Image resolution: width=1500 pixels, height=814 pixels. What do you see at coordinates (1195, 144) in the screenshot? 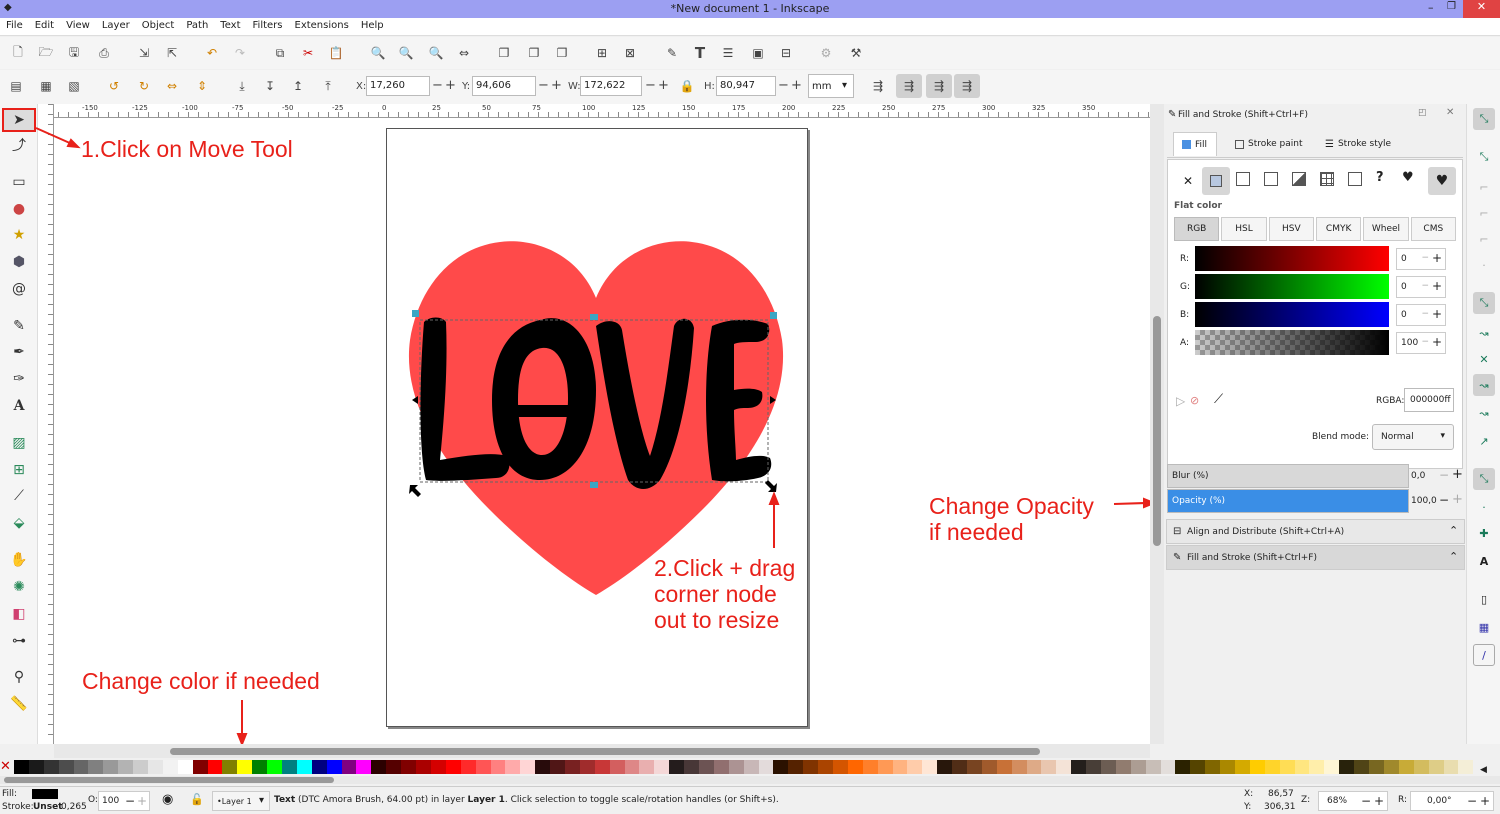
I see `tab-fill: Fill` at bounding box center [1195, 144].